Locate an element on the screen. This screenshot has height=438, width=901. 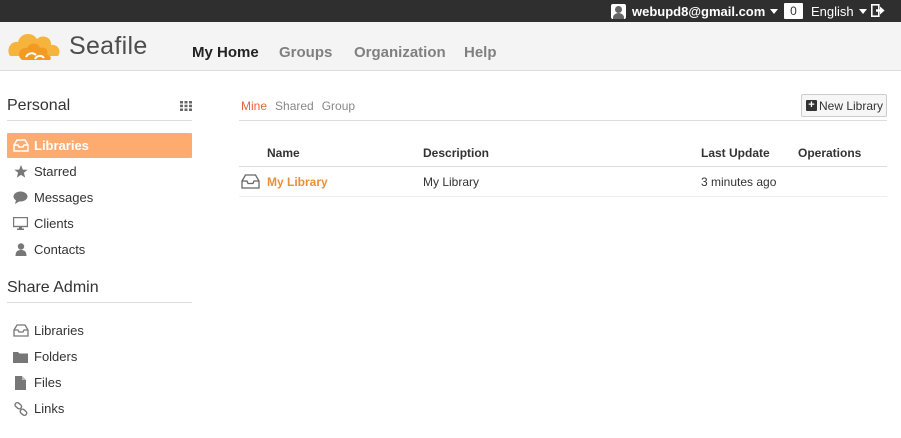
library-description: My Library is located at coordinates (451, 182).